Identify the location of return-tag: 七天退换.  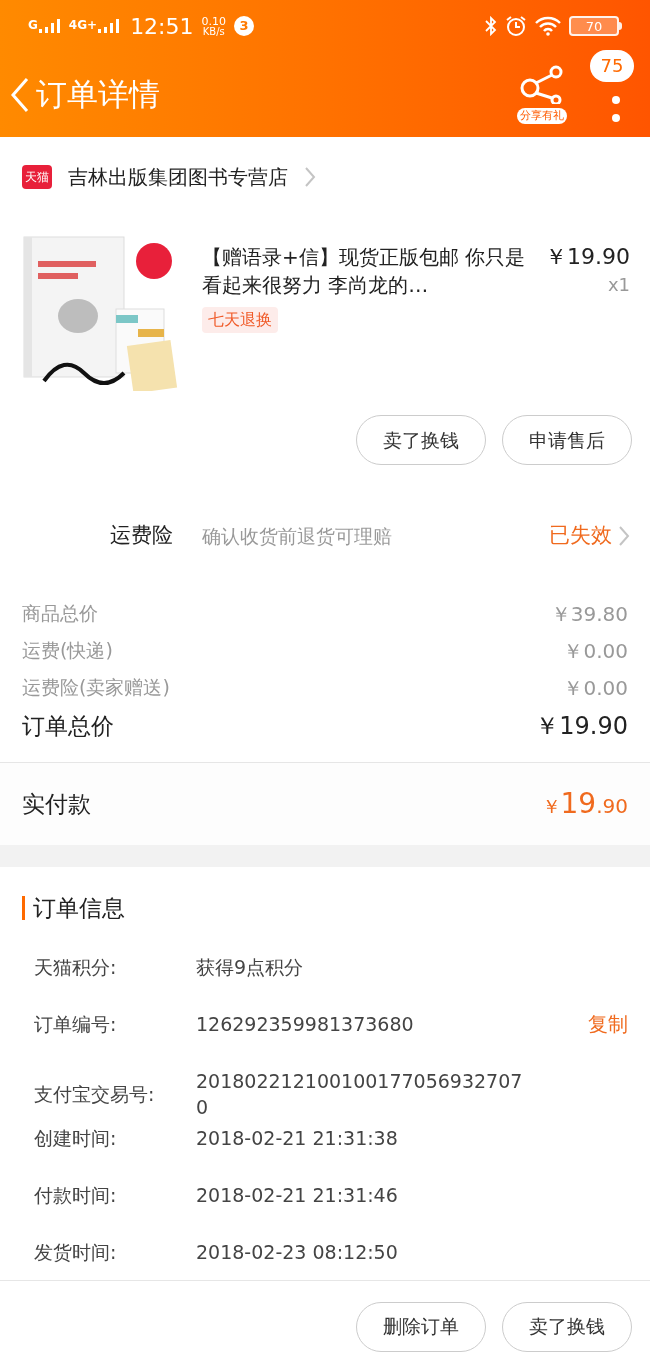
(240, 320).